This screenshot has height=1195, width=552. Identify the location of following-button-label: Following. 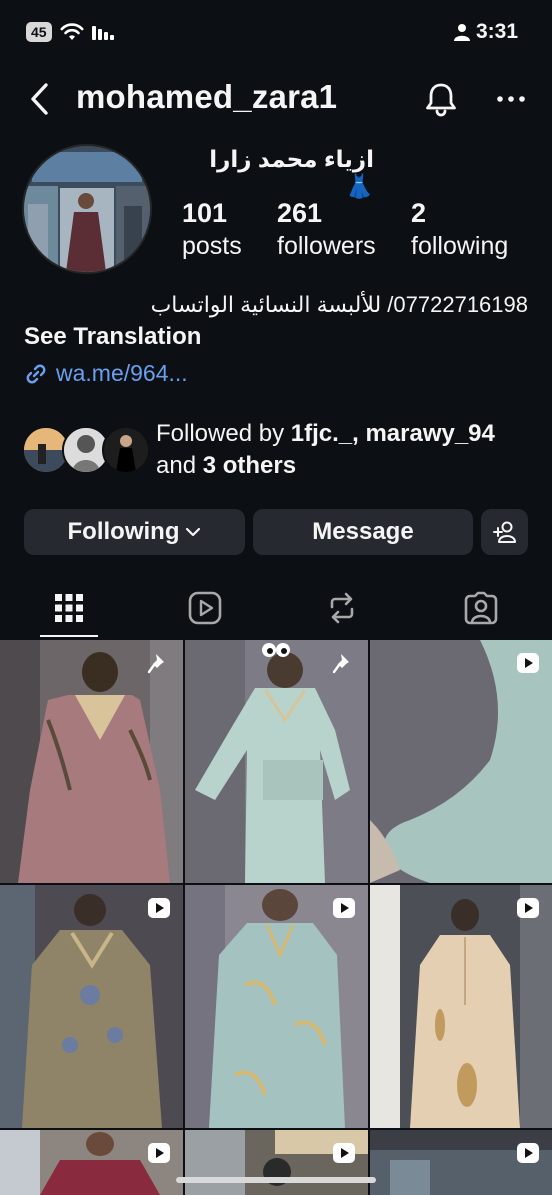
(123, 531).